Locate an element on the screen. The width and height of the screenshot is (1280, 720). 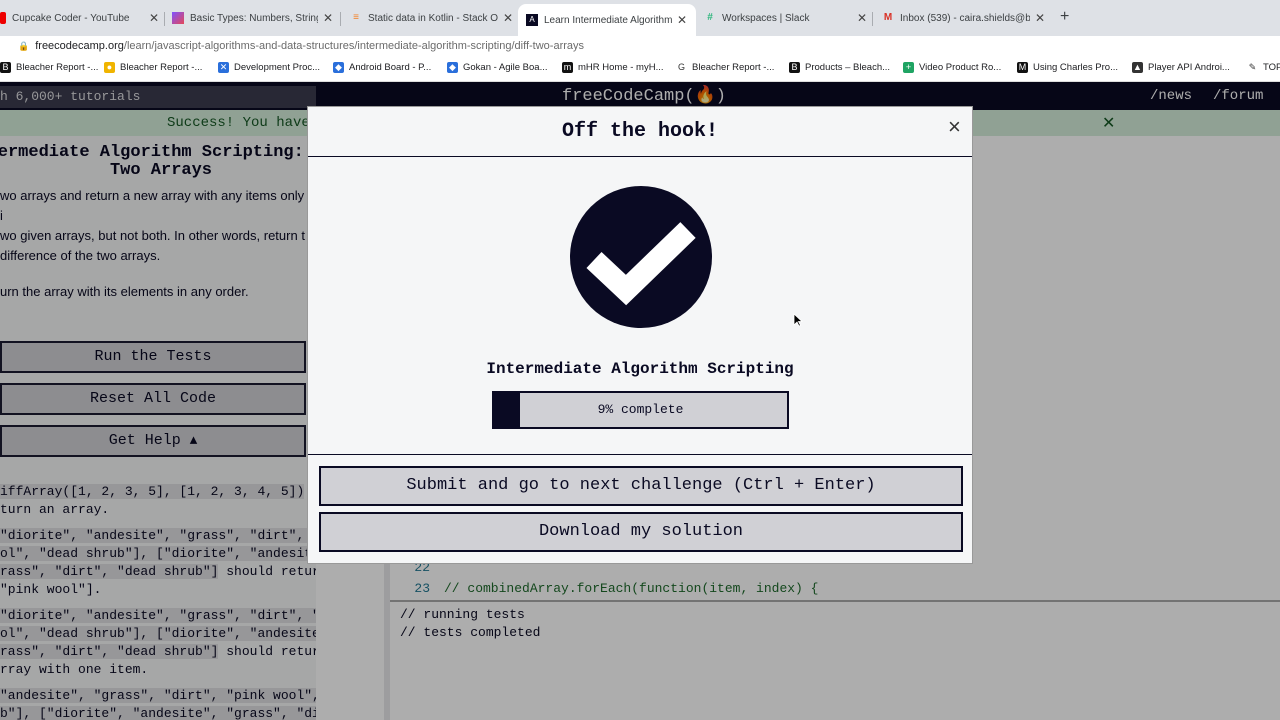
tab-stackoverflow: ≡ Static data in Kotlin - Stack Ov ✕ is located at coordinates (432, 18).